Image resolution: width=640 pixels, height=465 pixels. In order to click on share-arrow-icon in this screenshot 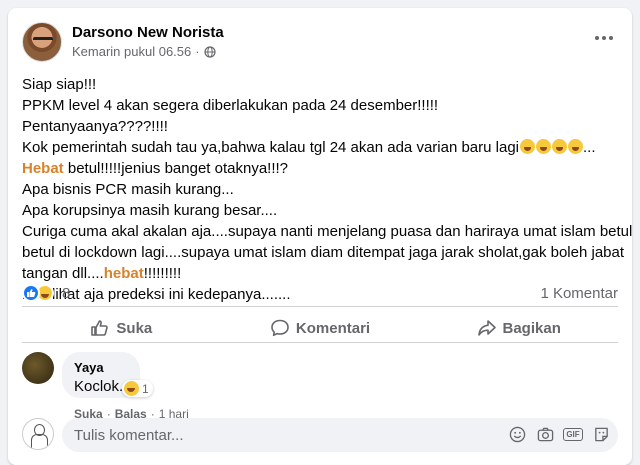, I will do `click(486, 328)`.